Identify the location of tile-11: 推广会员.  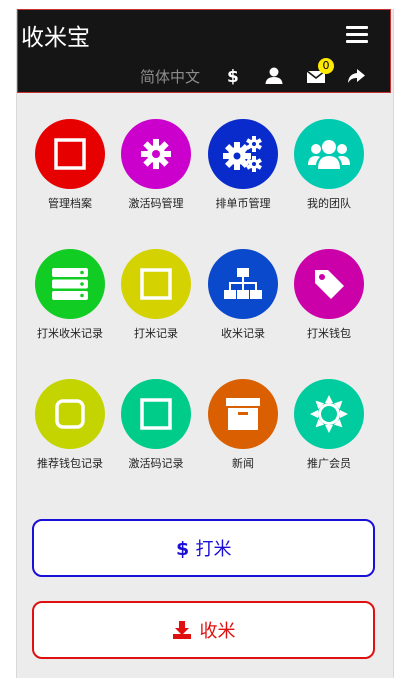
(329, 434).